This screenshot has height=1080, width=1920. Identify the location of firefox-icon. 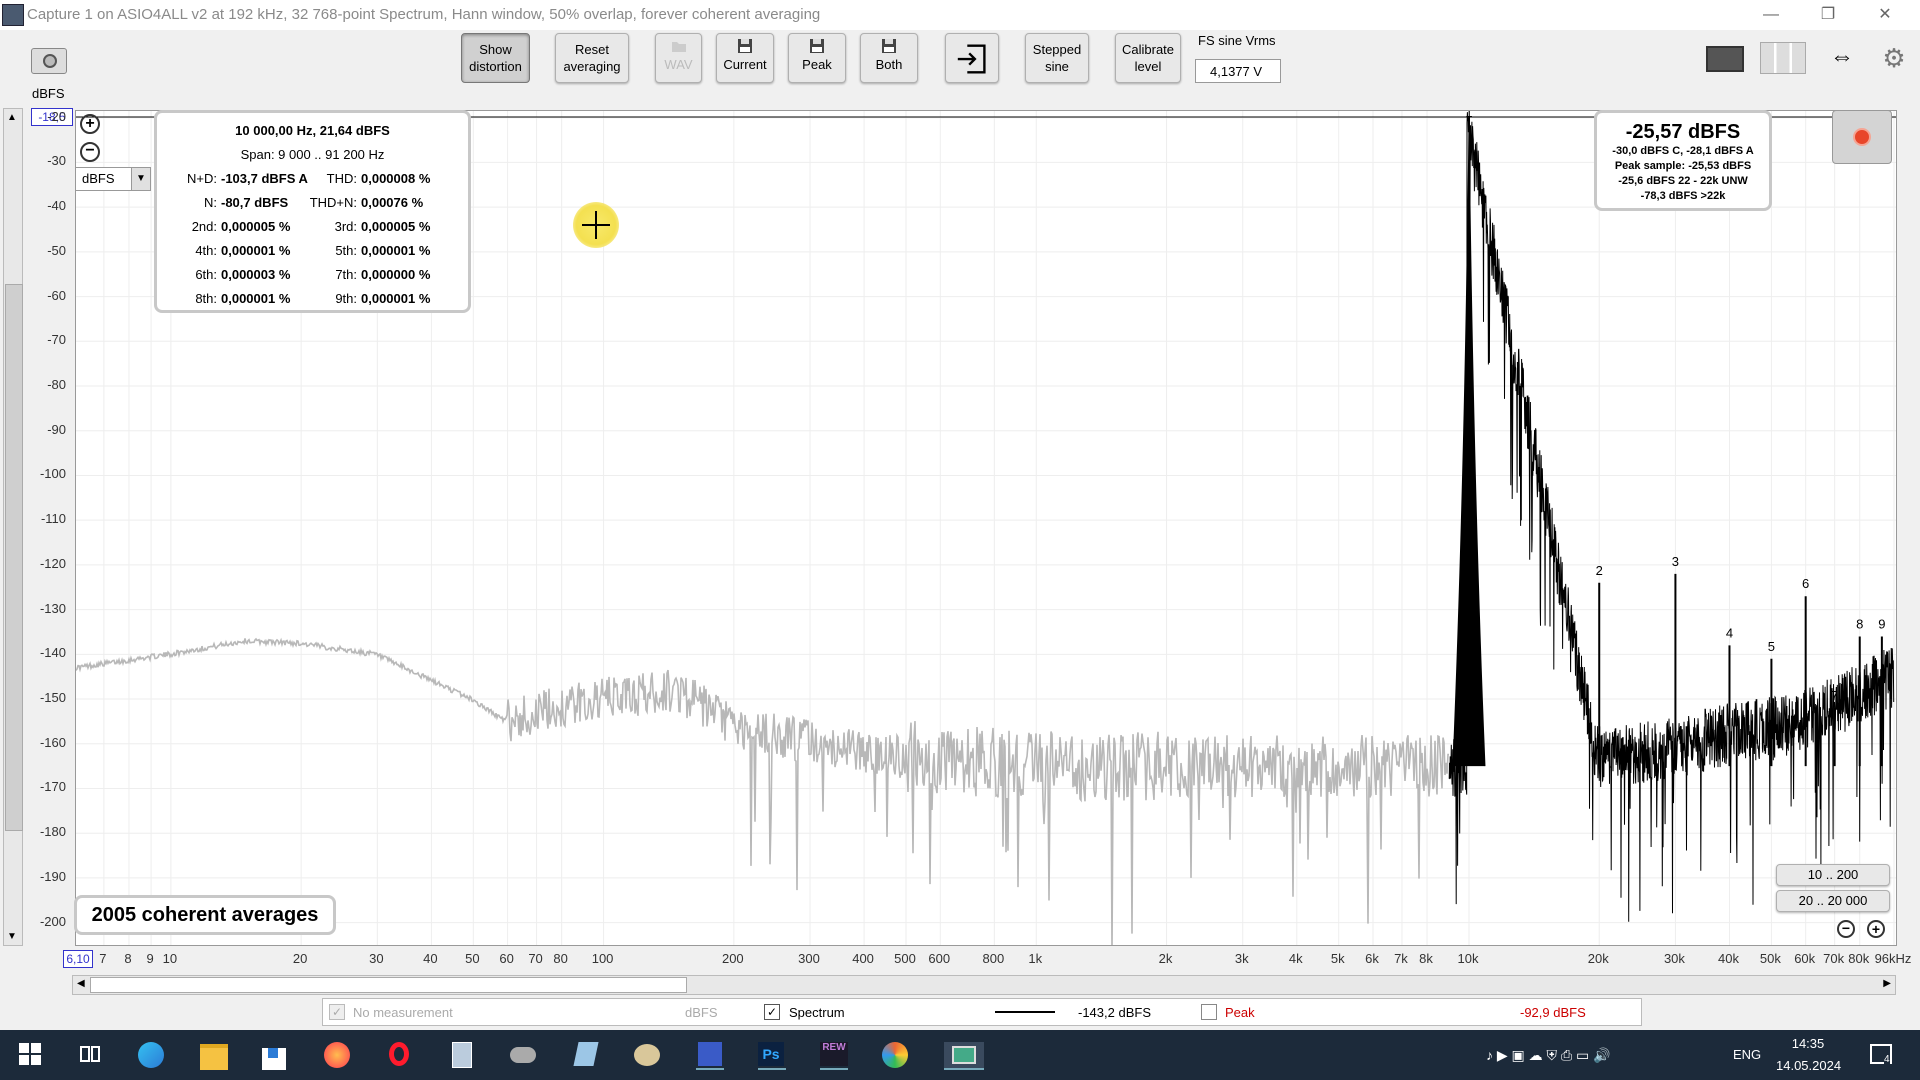
(338, 1055).